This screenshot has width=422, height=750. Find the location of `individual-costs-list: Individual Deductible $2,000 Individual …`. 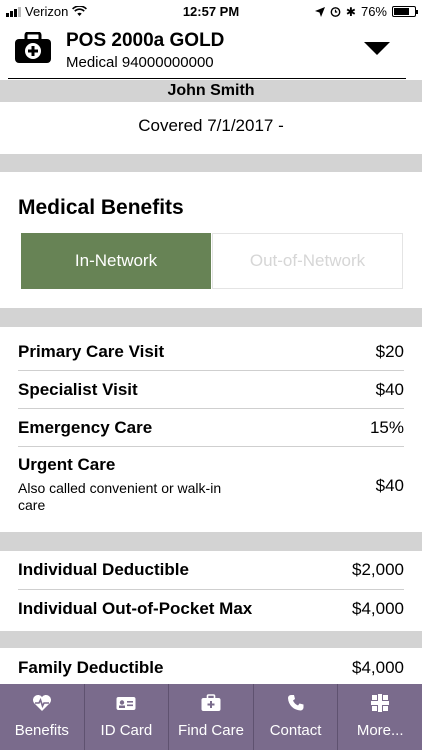

individual-costs-list: Individual Deductible $2,000 Individual … is located at coordinates (211, 591).